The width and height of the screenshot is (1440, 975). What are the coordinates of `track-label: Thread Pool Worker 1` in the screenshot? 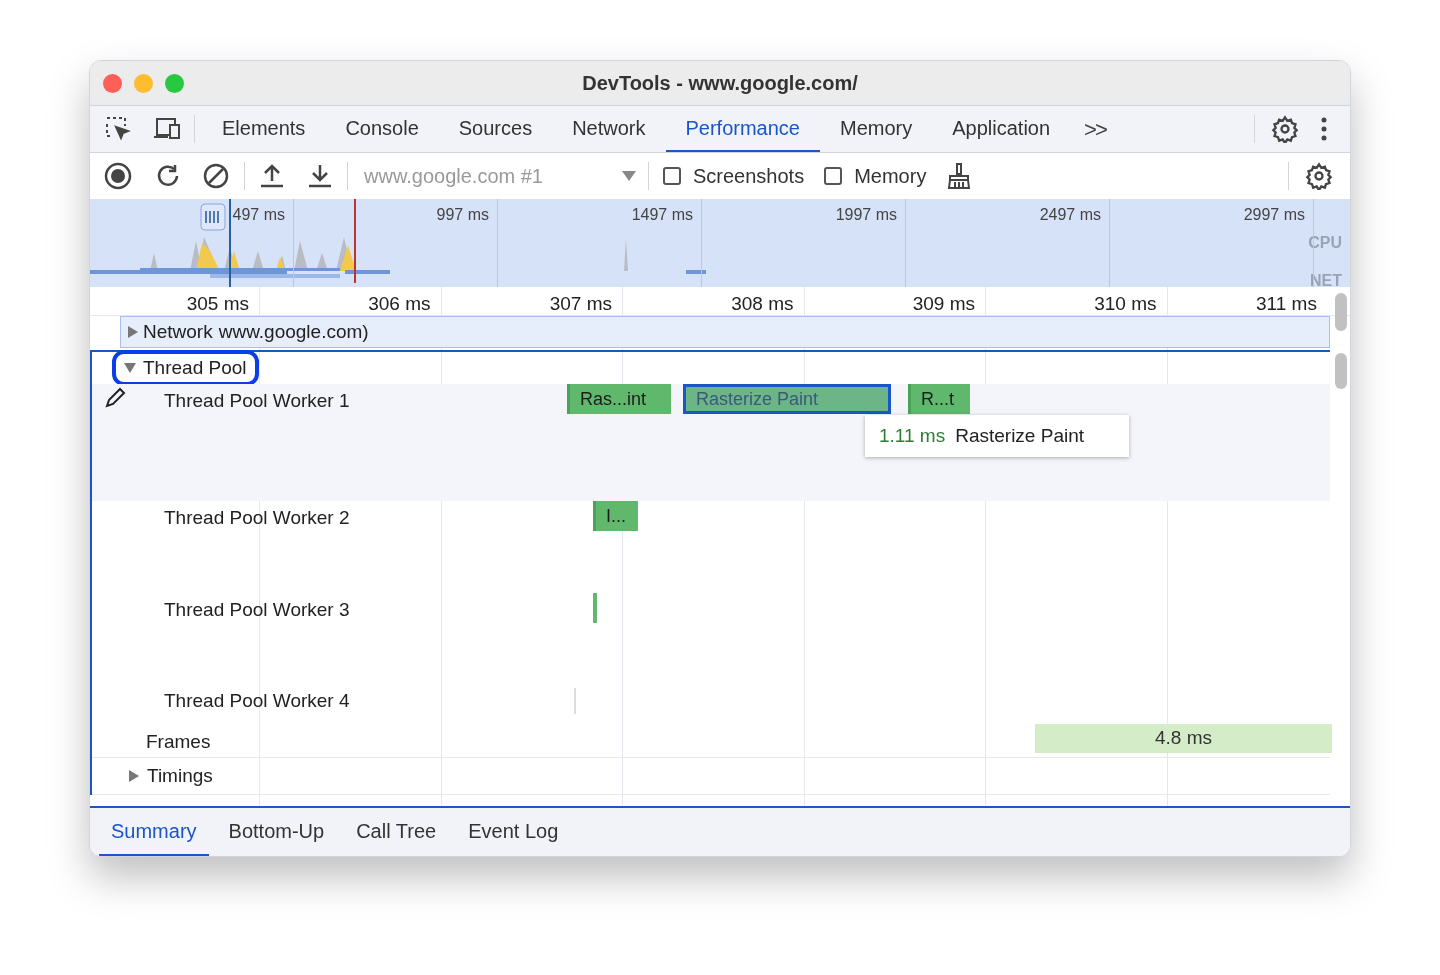 It's located at (257, 401).